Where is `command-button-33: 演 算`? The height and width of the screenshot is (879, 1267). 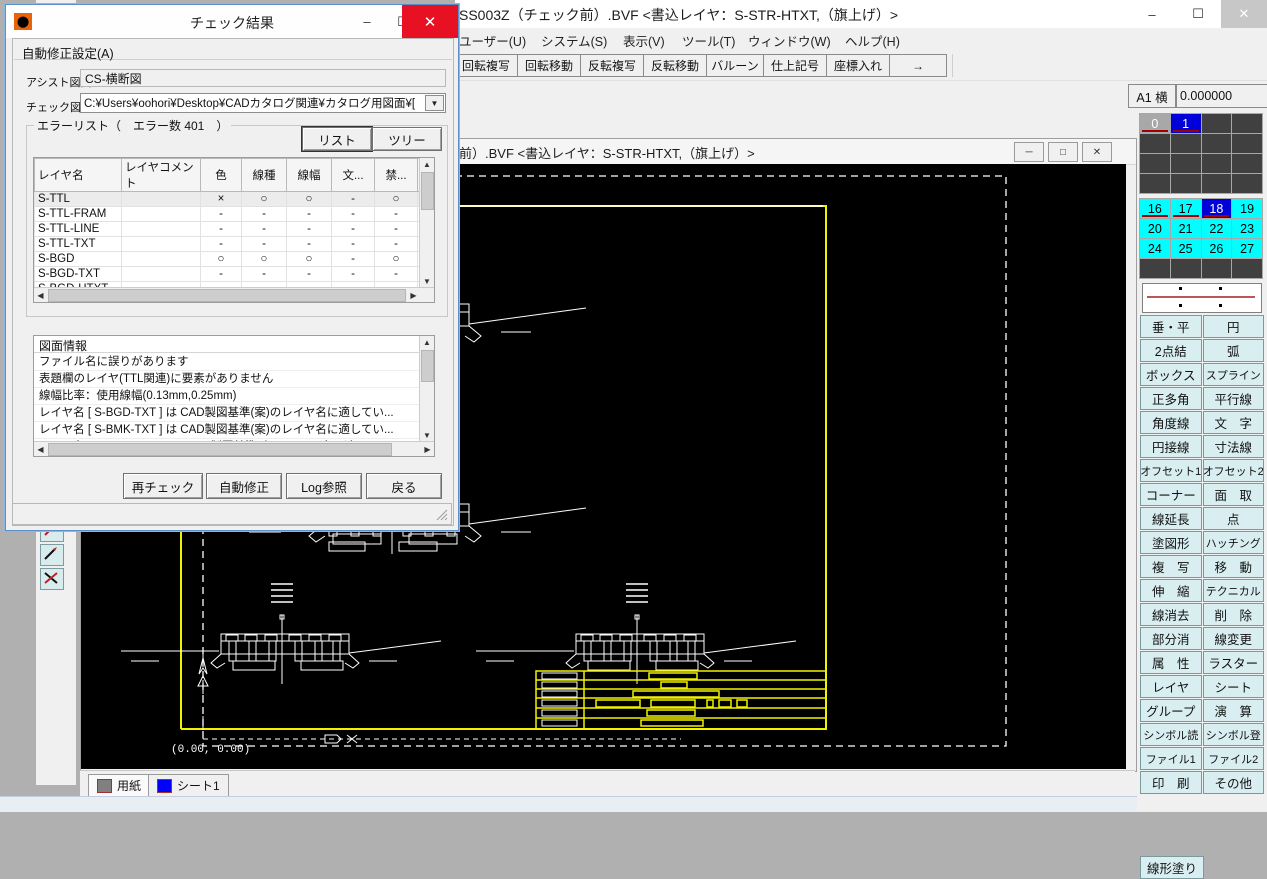 command-button-33: 演 算 is located at coordinates (1233, 710).